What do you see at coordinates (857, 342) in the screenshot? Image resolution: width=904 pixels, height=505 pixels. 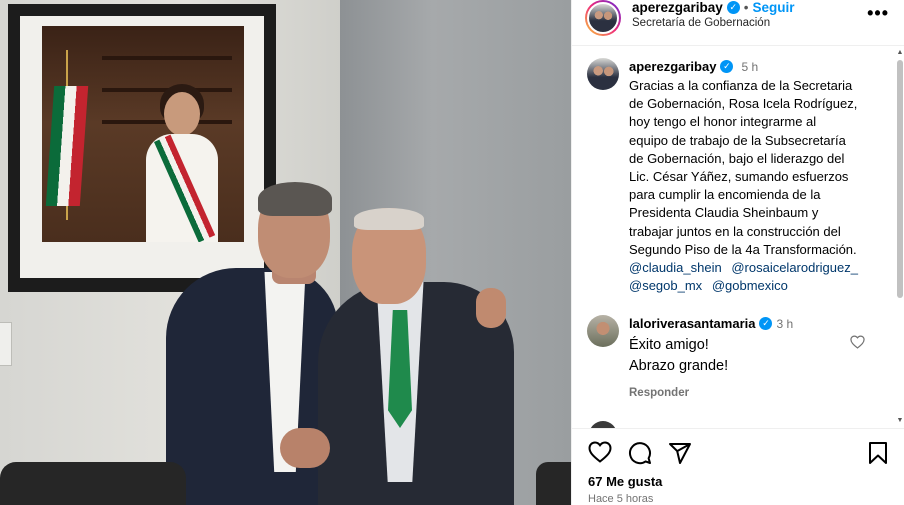 I see `comment-like-heart-icon` at bounding box center [857, 342].